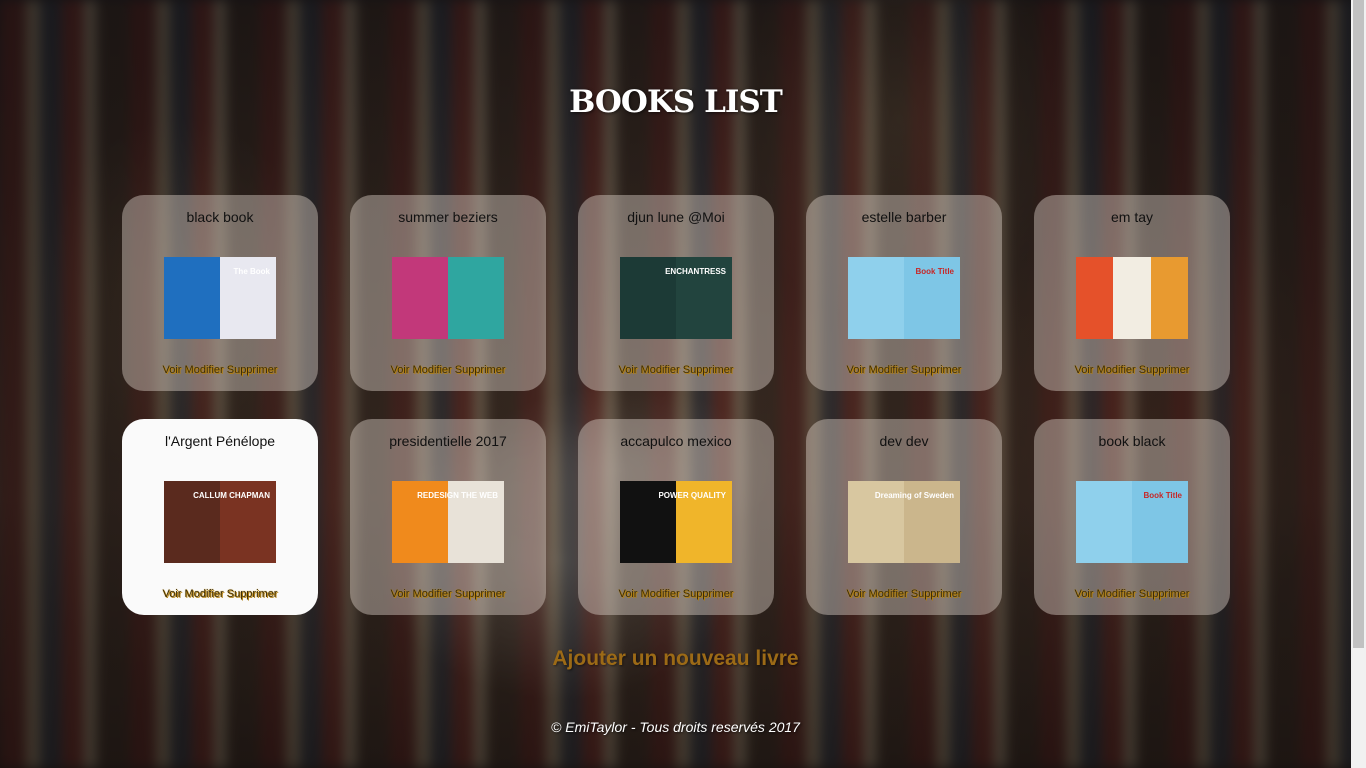 This screenshot has height=768, width=1366. Describe the element at coordinates (692, 495) in the screenshot. I see `book-cover-label: POWER QUALITY` at that location.